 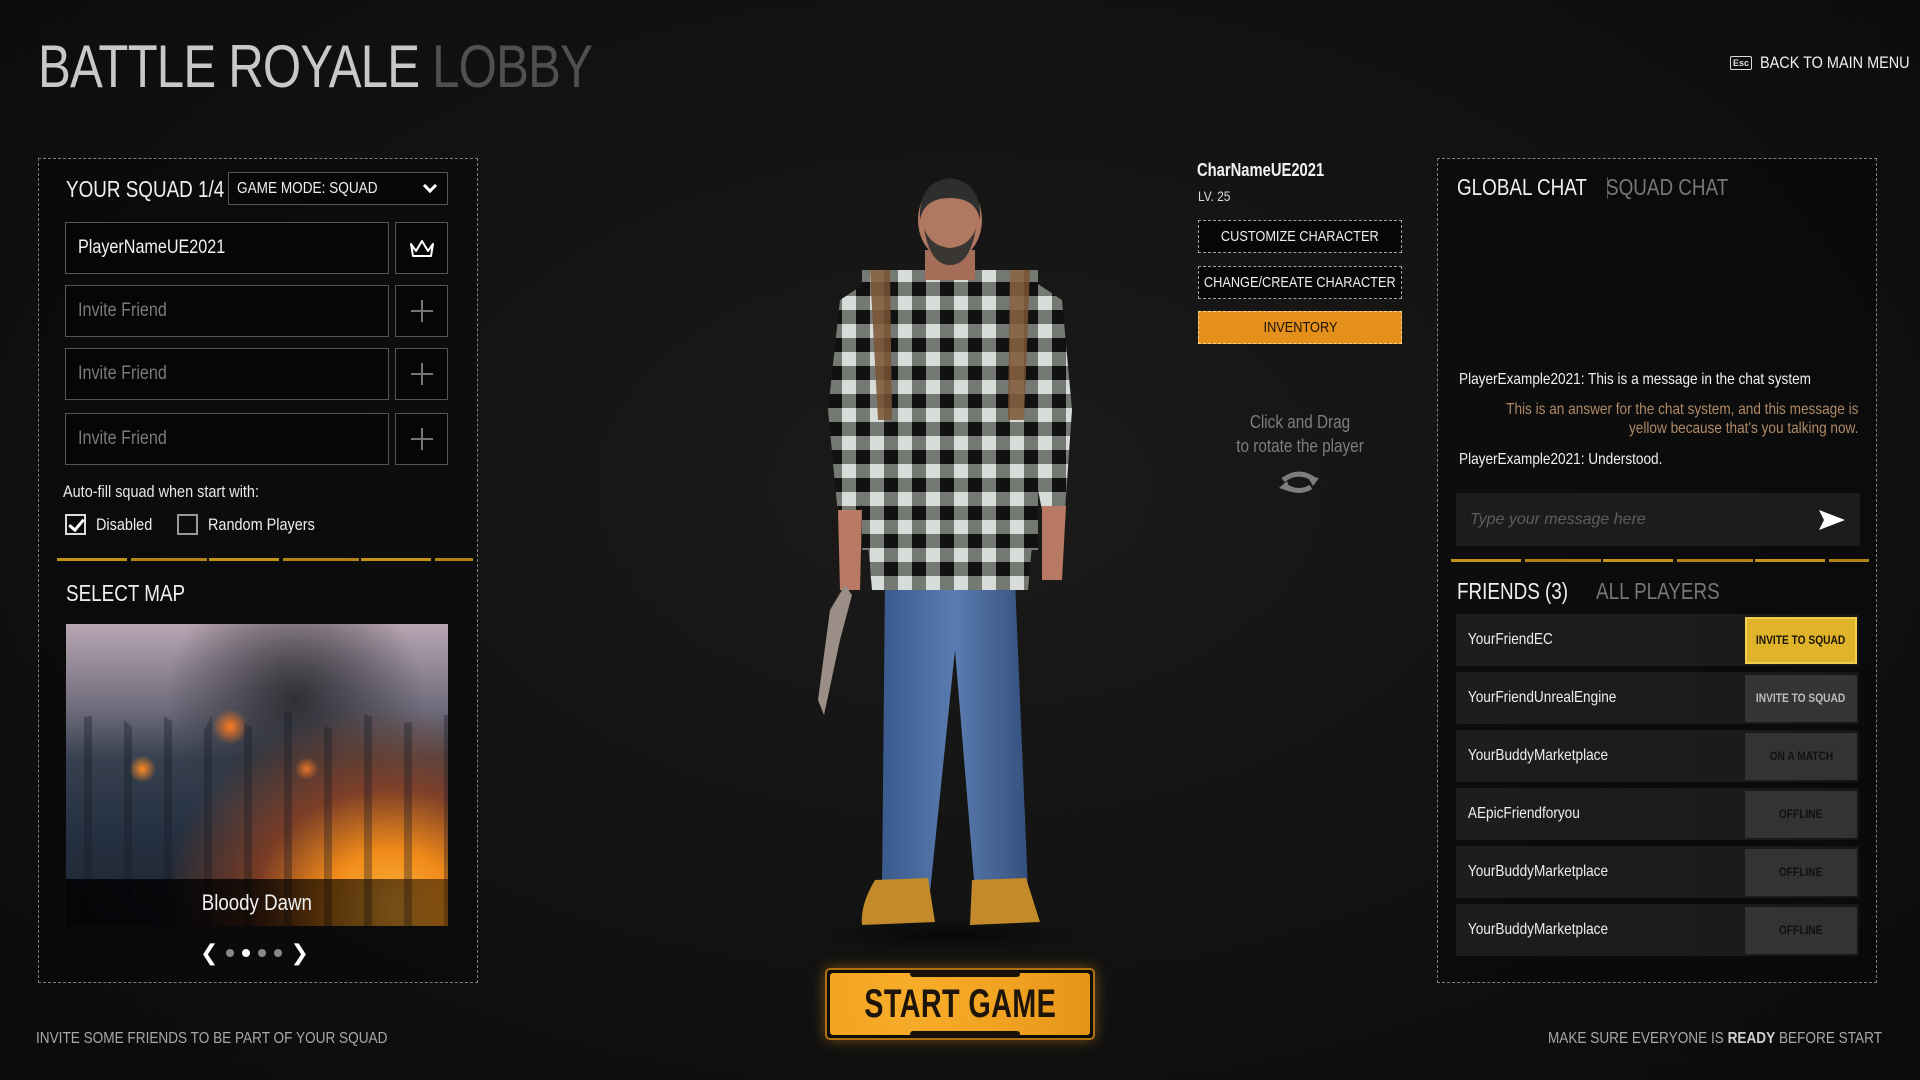 I want to click on friend-name: YourFriendEC, so click(x=1510, y=639).